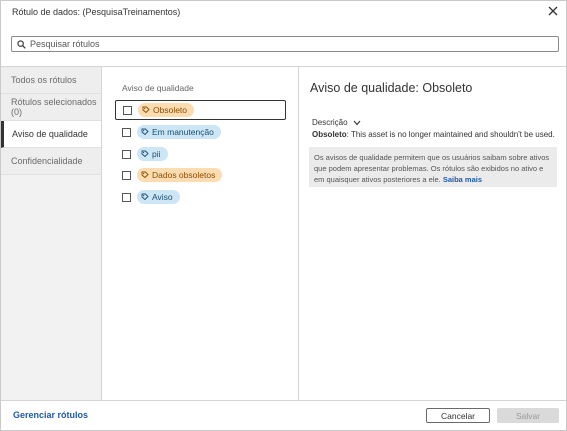 Image resolution: width=567 pixels, height=431 pixels. I want to click on label-text: Em manutenção, so click(183, 132).